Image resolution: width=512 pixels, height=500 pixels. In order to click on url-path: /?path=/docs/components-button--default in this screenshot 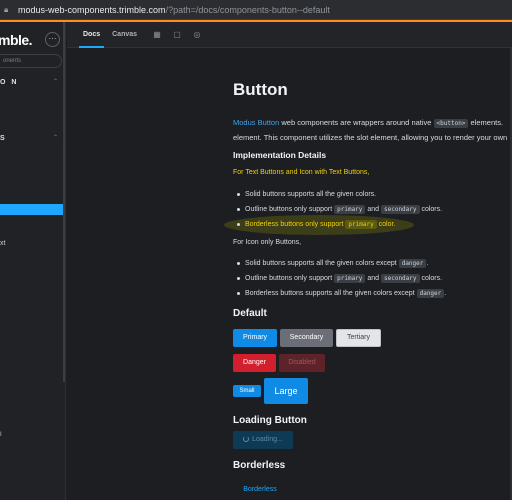, I will do `click(247, 9)`.